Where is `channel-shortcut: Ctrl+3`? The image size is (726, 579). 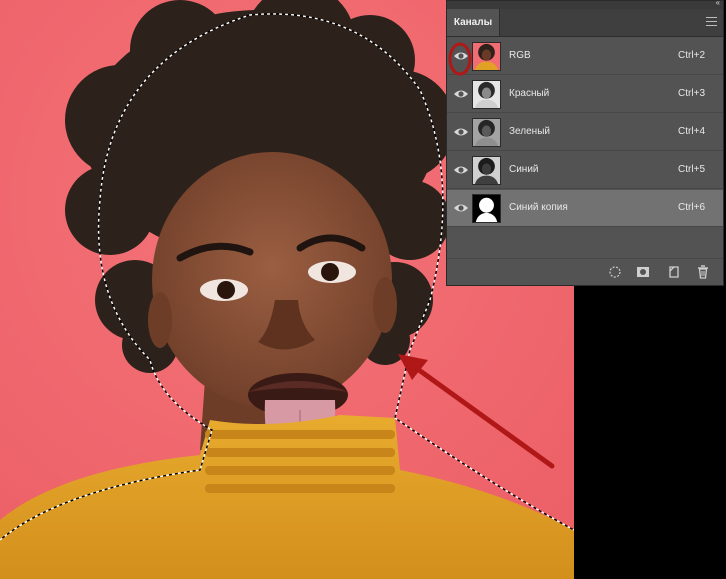 channel-shortcut: Ctrl+3 is located at coordinates (691, 93).